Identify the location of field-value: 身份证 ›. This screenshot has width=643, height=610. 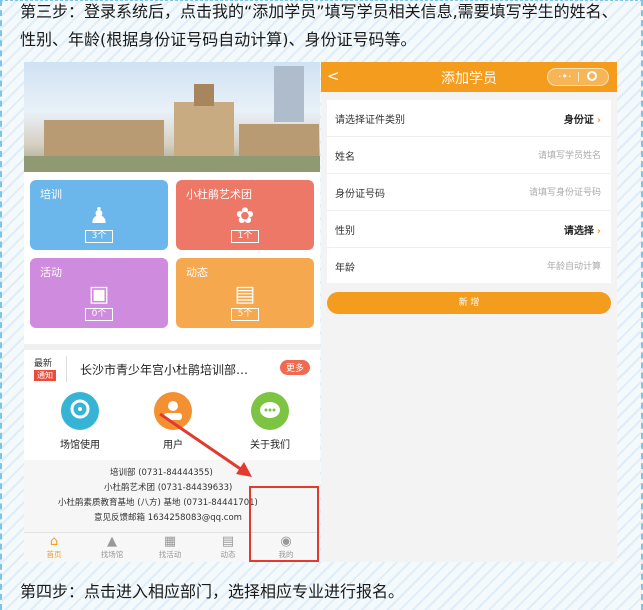
(582, 118).